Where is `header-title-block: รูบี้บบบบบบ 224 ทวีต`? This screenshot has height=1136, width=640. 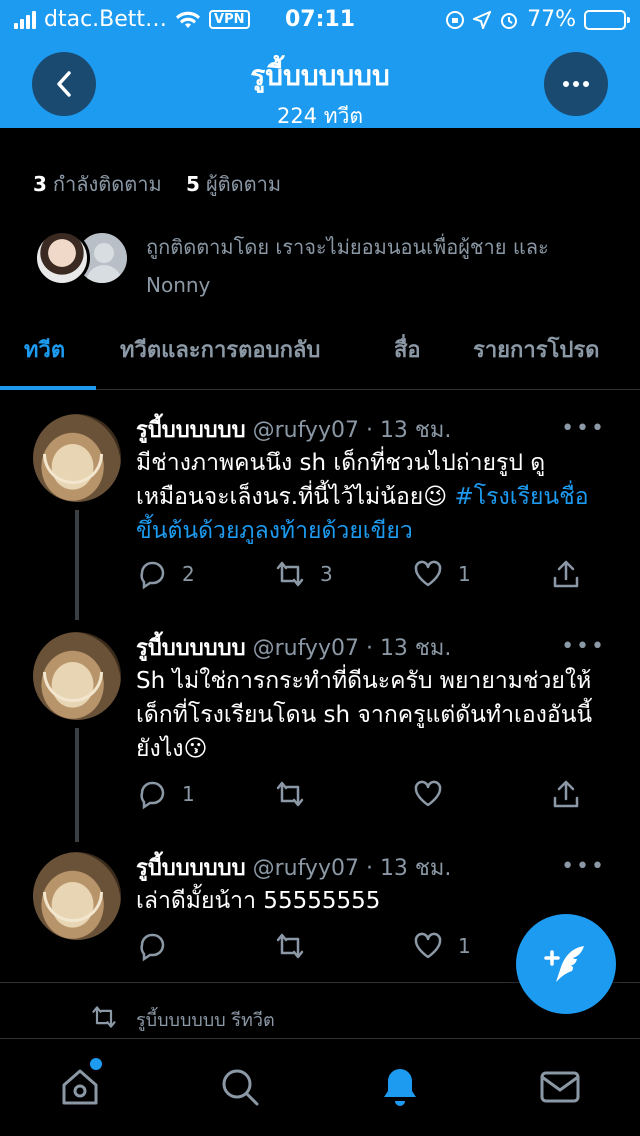
header-title-block: รูบี้บบบบบบ 224 ทวีต is located at coordinates (320, 93).